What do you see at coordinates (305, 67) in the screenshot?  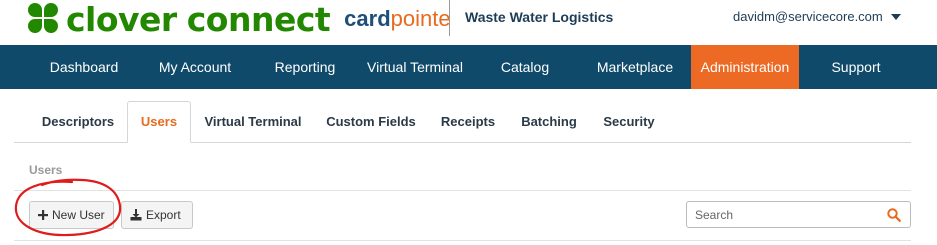 I see `nav-item-reporting: Reporting` at bounding box center [305, 67].